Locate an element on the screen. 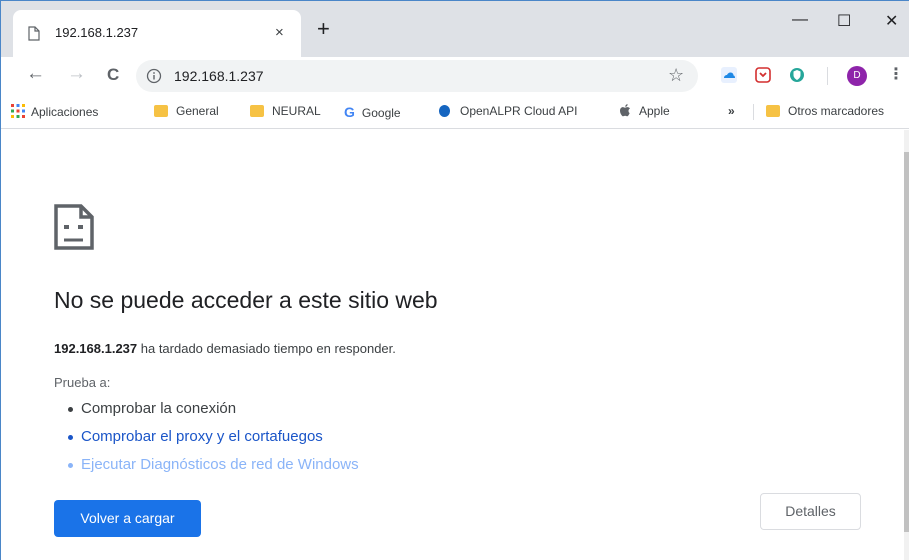 The height and width of the screenshot is (560, 909). bookmark-apps-label: Aplicaciones is located at coordinates (65, 112).